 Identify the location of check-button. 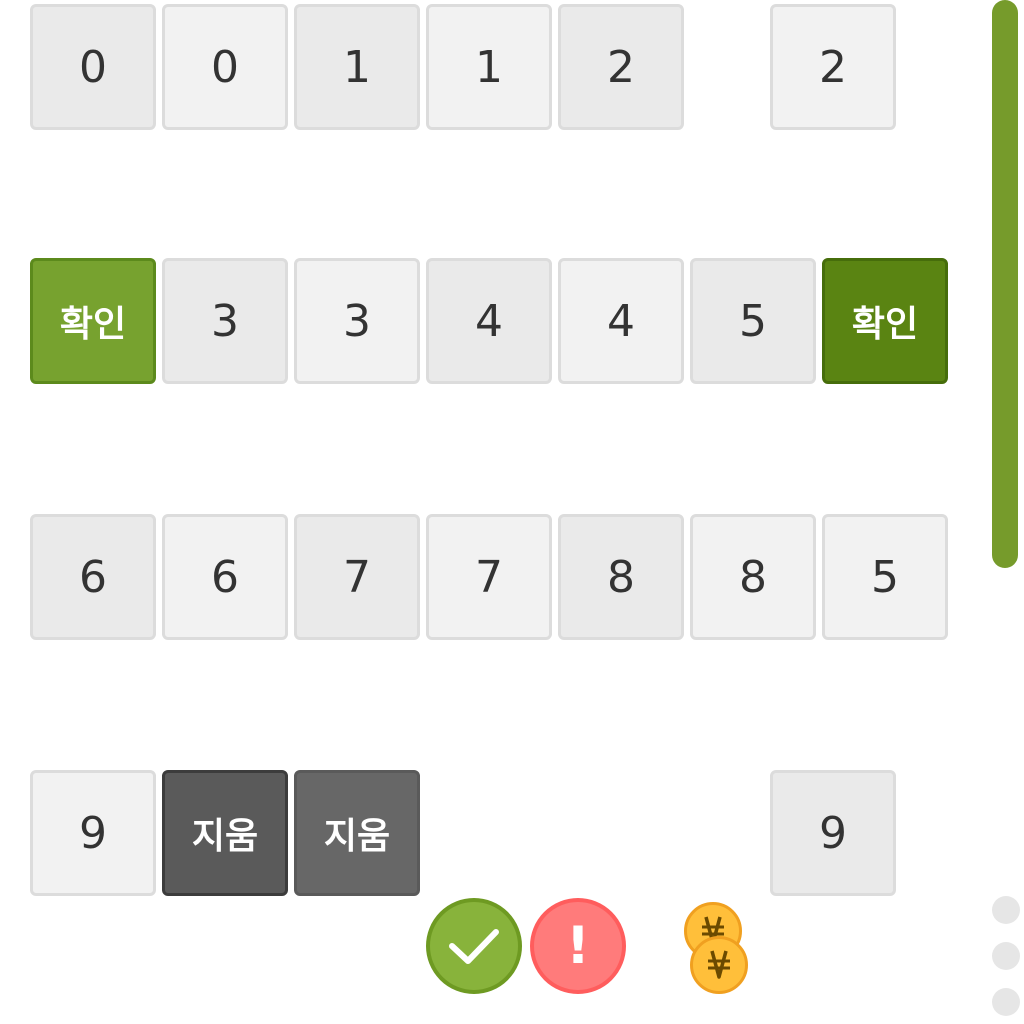
(474, 946).